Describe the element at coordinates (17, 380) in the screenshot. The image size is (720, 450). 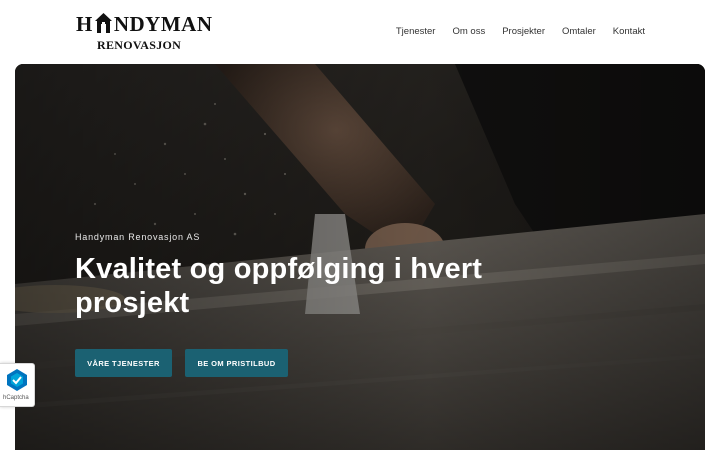
I see `hcaptcha-icon` at that location.